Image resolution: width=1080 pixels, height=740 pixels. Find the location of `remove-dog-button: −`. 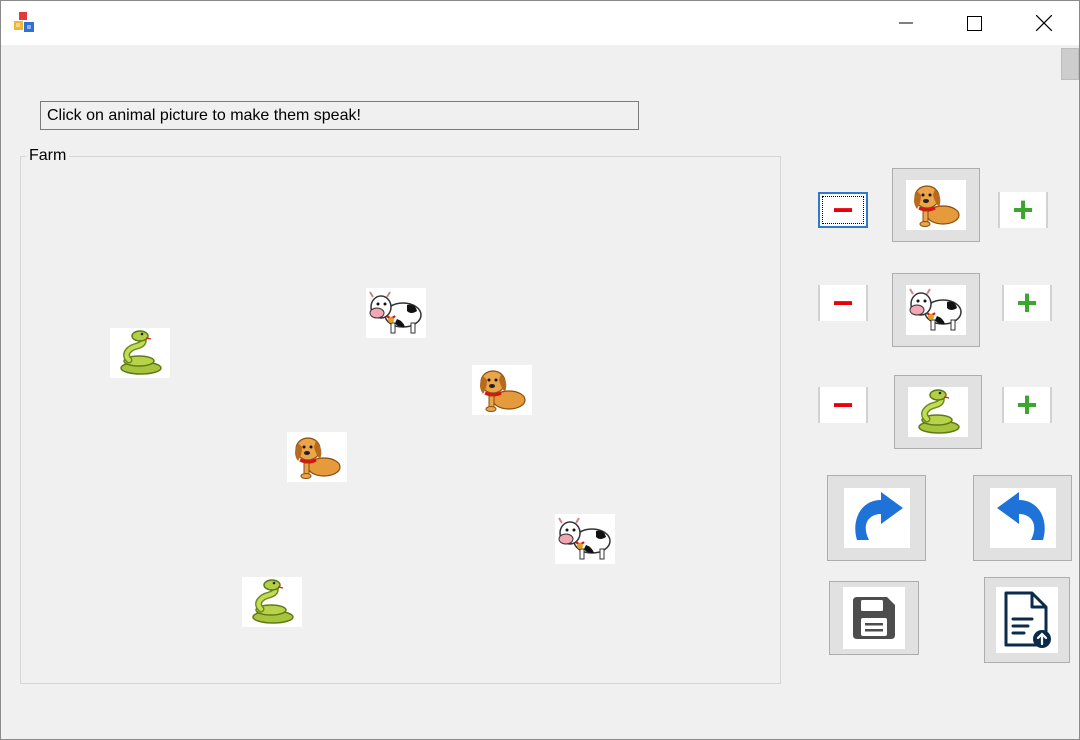

remove-dog-button: − is located at coordinates (843, 210).